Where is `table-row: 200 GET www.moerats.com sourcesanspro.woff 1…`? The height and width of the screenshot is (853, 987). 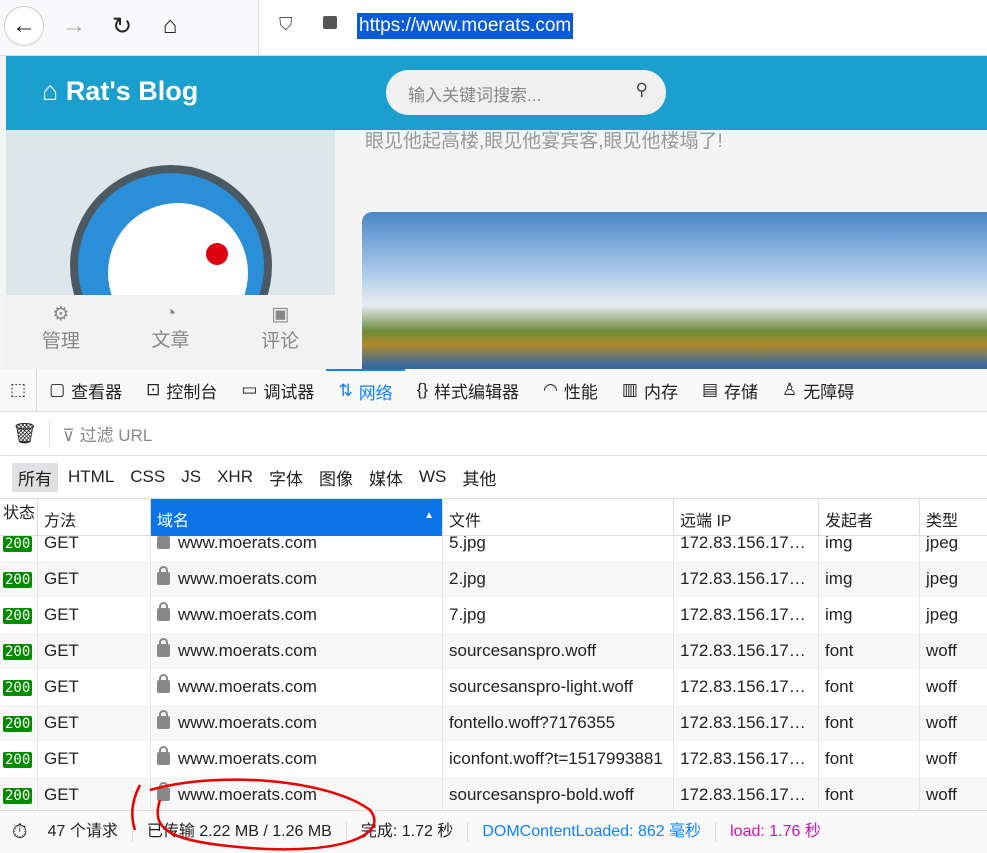 table-row: 200 GET www.moerats.com sourcesanspro.woff 1… is located at coordinates (493, 651).